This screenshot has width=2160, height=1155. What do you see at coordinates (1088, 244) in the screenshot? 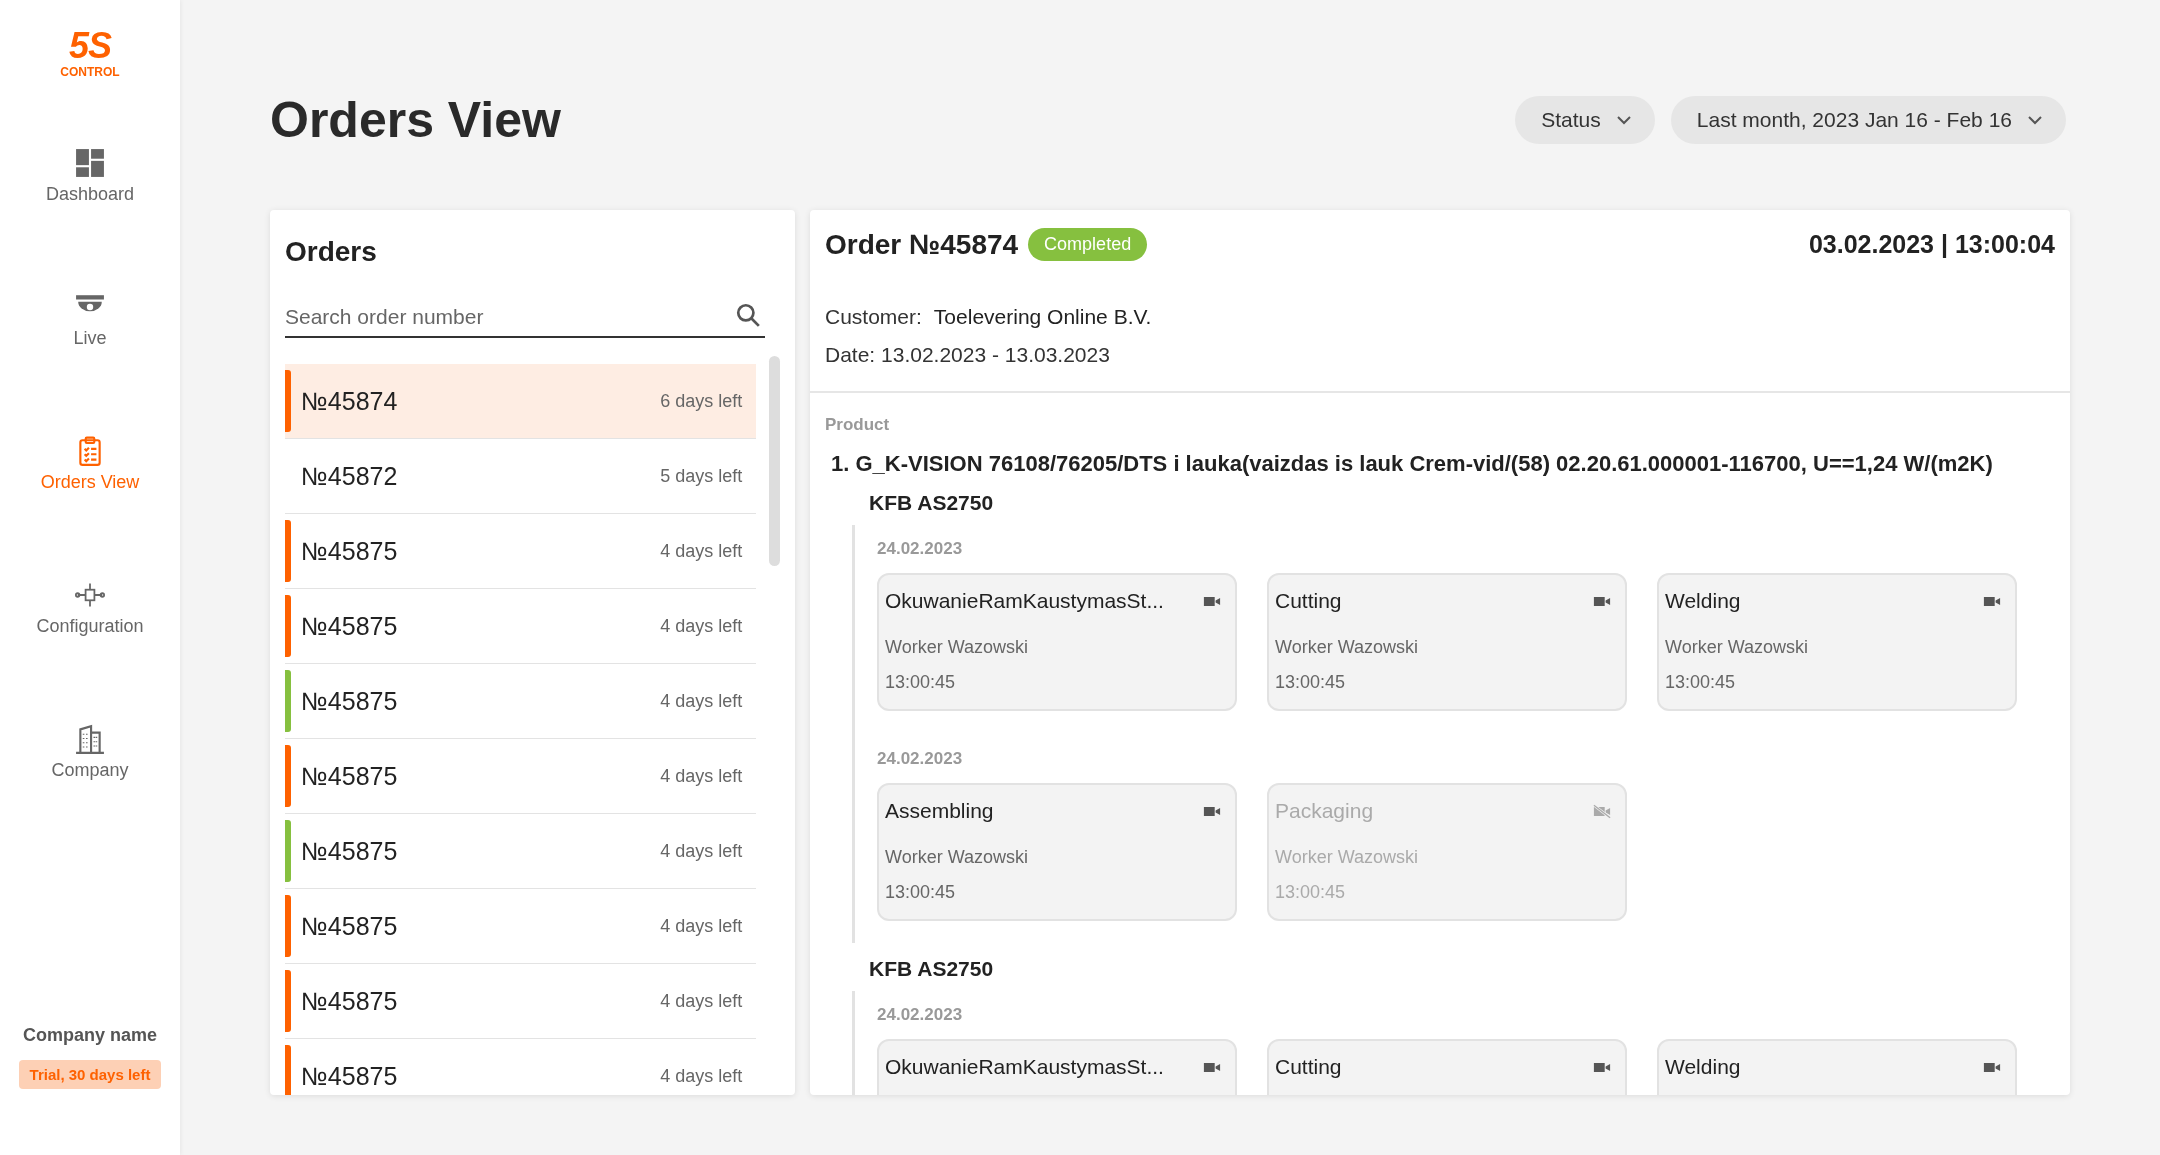
I see `status-badge: Completed` at bounding box center [1088, 244].